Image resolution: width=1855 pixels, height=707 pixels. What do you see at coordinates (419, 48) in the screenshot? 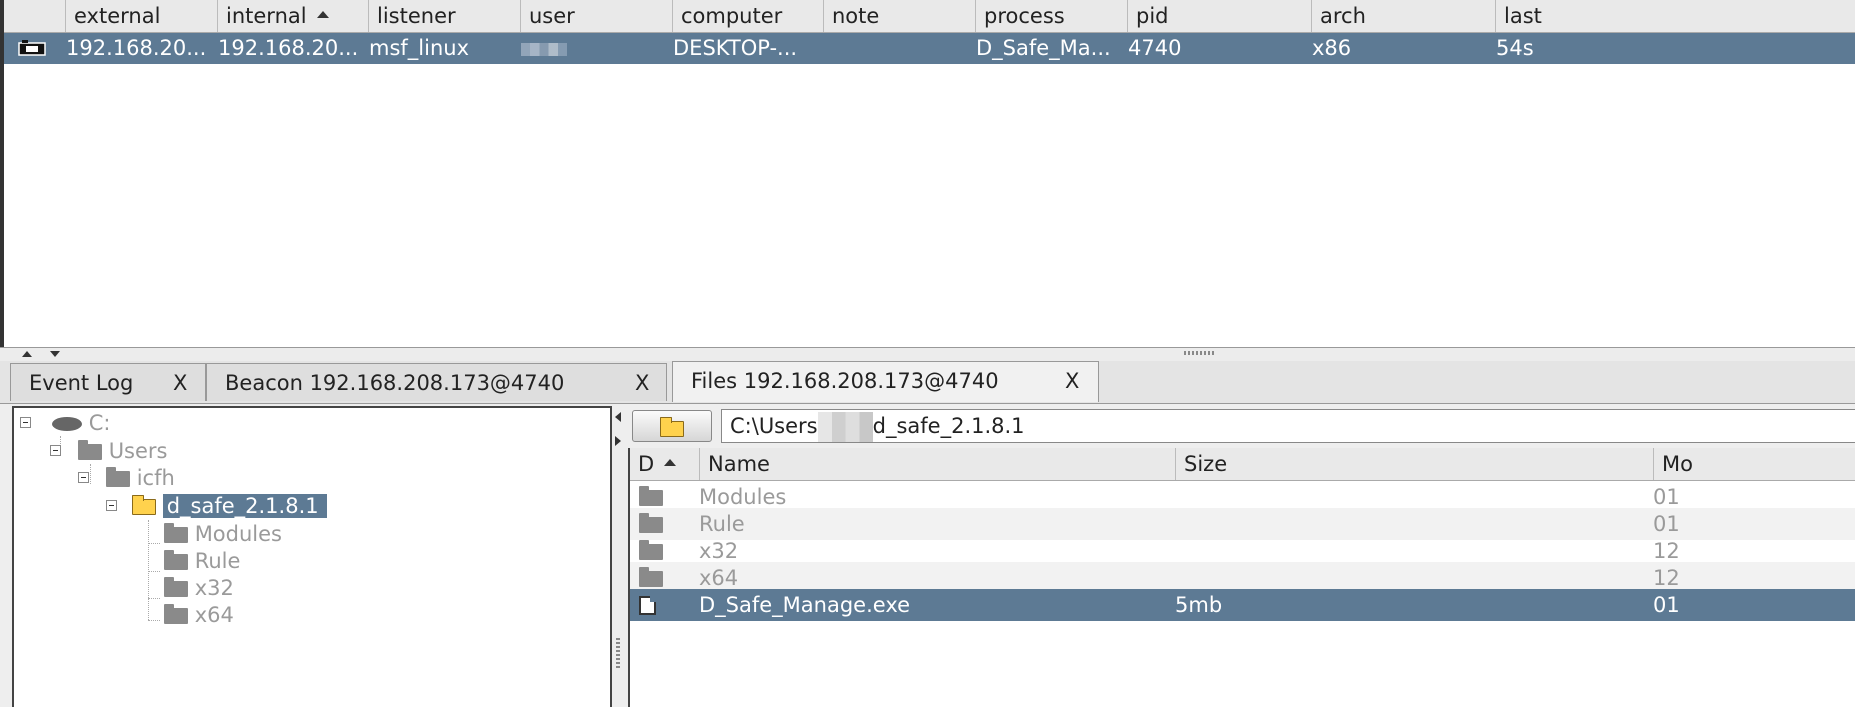
I see `beacon-listener: msf_linux` at bounding box center [419, 48].